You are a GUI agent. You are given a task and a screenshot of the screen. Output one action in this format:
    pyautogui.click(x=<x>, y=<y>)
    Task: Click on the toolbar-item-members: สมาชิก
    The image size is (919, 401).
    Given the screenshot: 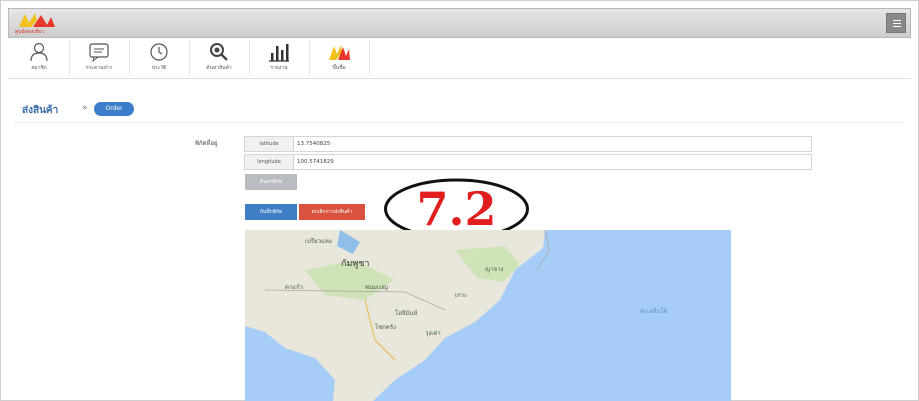 What is the action you would take?
    pyautogui.click(x=39, y=59)
    